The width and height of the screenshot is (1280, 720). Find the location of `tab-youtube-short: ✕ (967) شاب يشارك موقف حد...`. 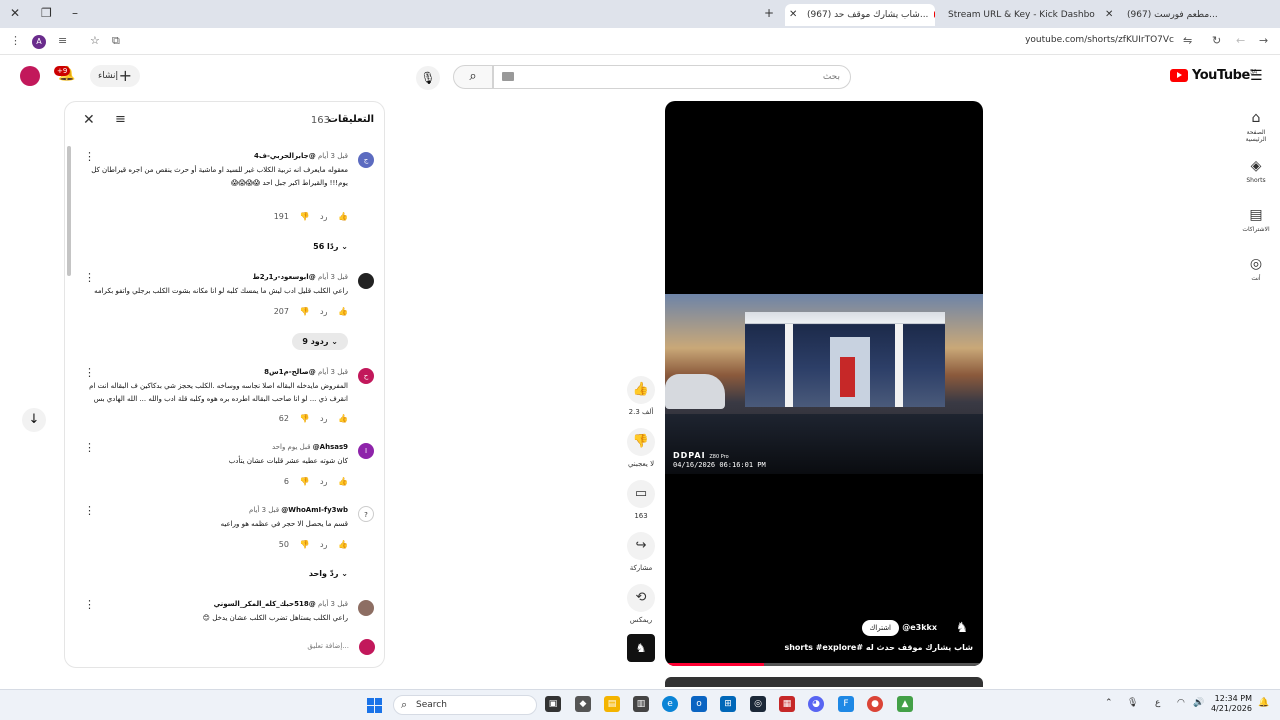

tab-youtube-short: ✕ (967) شاب يشارك موقف حد... is located at coordinates (860, 15).